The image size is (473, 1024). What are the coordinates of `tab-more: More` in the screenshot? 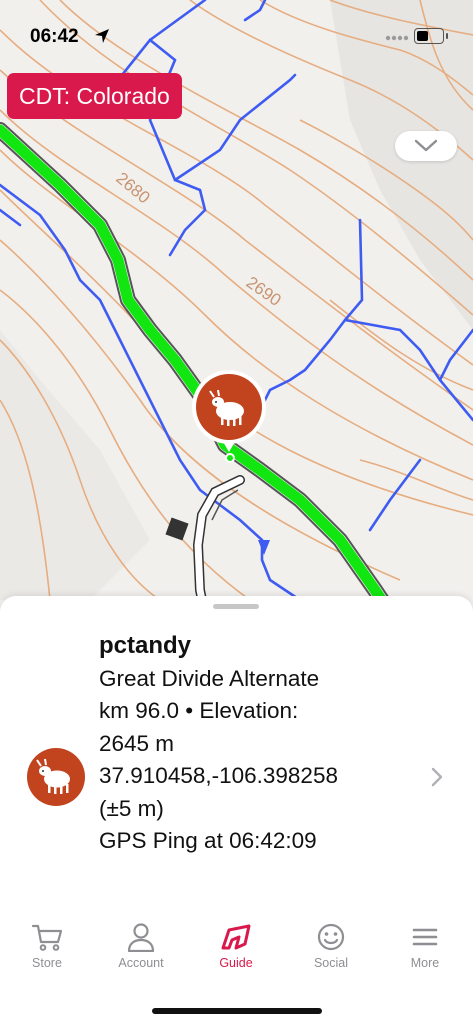 It's located at (425, 946).